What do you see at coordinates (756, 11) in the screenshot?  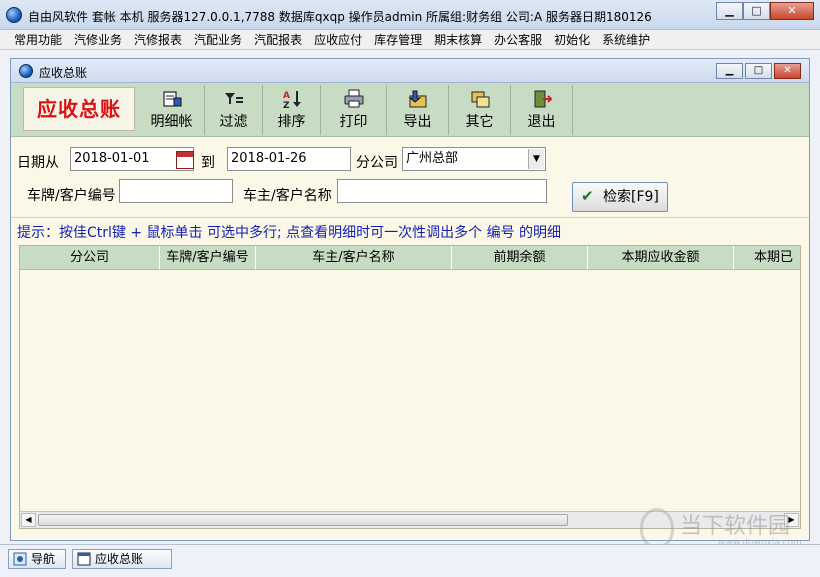 I see `maximize-icon: □` at bounding box center [756, 11].